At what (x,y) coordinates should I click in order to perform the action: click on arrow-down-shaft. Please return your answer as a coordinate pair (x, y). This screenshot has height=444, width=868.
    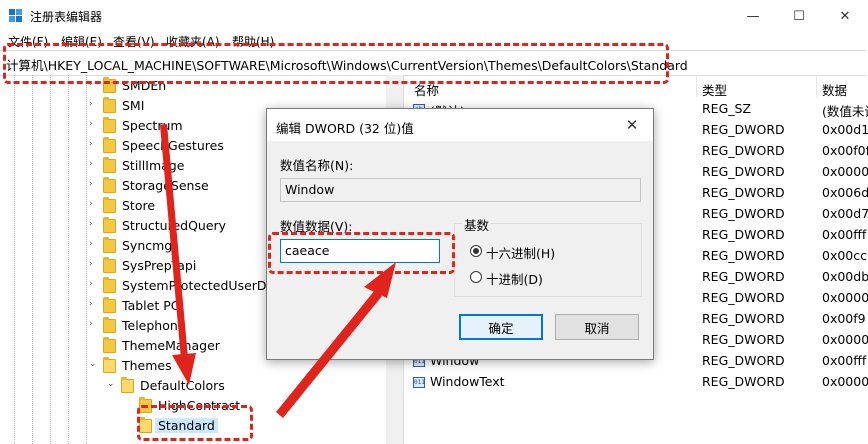
    Looking at the image, I should click on (174, 241).